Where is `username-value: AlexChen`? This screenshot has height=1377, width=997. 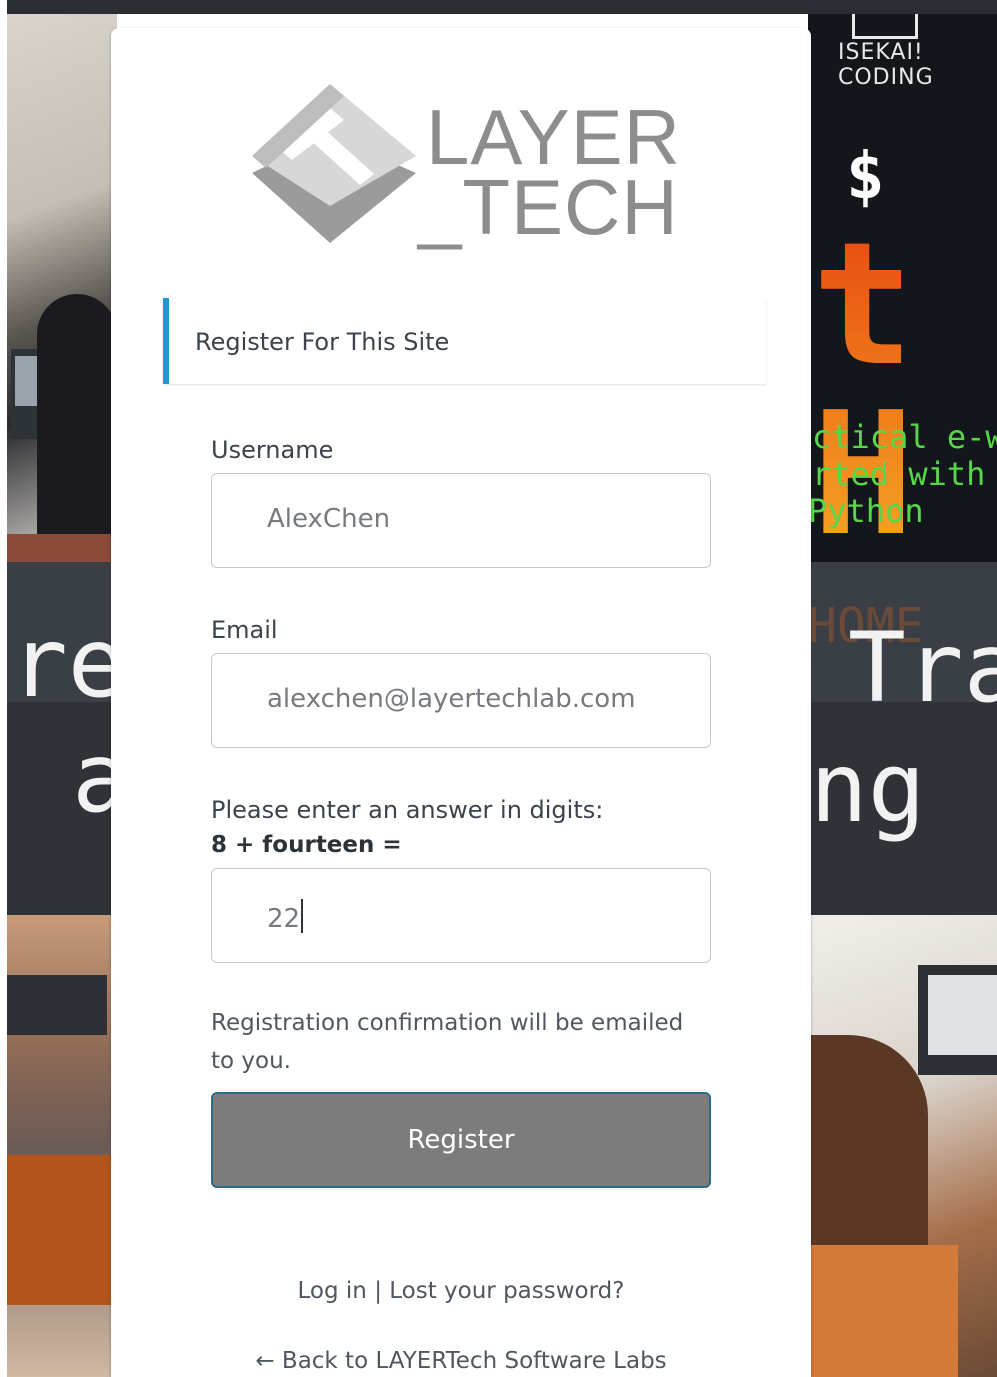 username-value: AlexChen is located at coordinates (329, 519).